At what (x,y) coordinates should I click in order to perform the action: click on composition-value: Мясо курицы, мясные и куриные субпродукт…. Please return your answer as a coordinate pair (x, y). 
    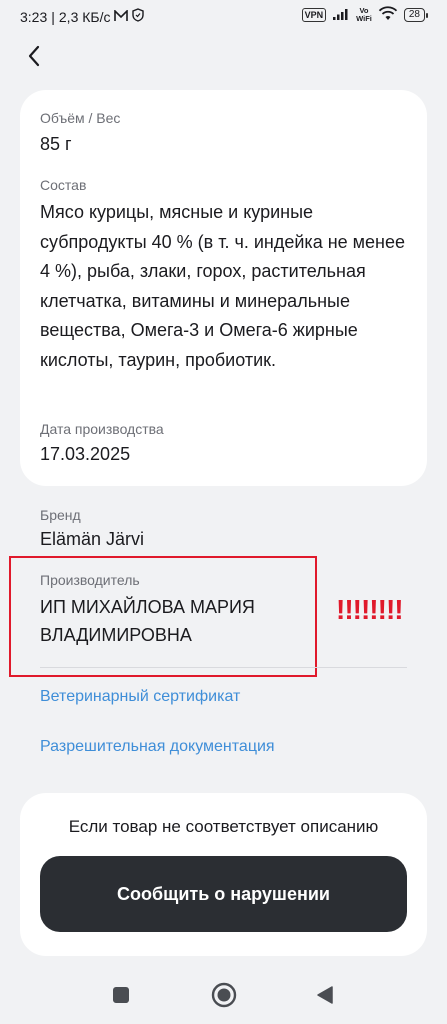
    Looking at the image, I should click on (223, 286).